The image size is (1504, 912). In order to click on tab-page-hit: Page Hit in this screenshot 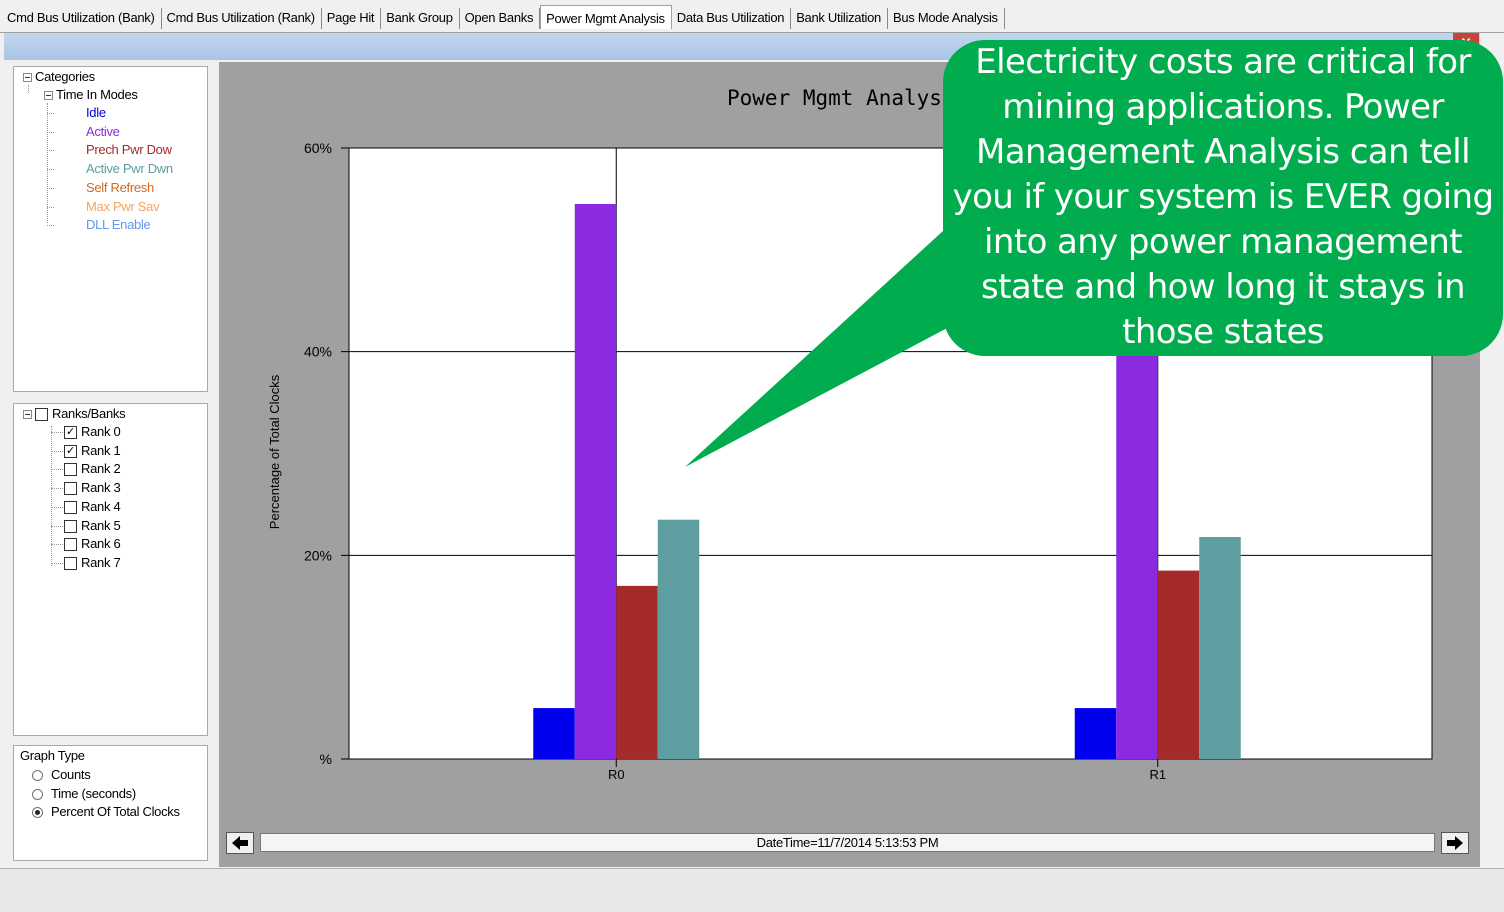, I will do `click(352, 18)`.